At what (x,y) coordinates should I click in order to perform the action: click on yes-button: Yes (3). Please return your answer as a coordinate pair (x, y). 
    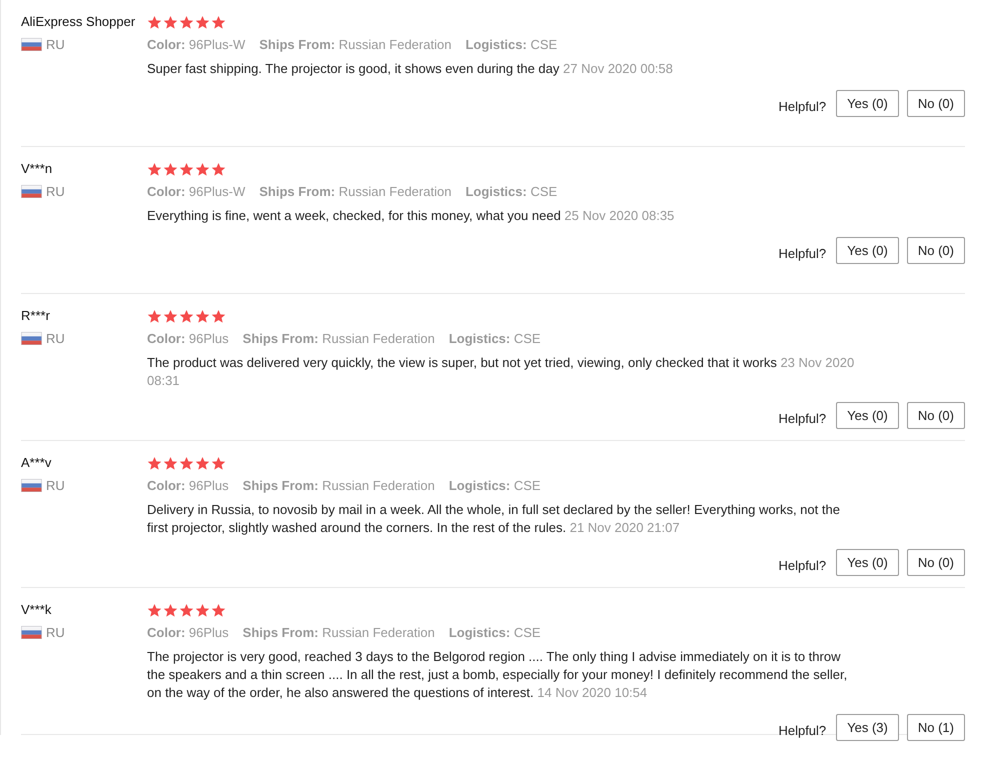
    Looking at the image, I should click on (867, 727).